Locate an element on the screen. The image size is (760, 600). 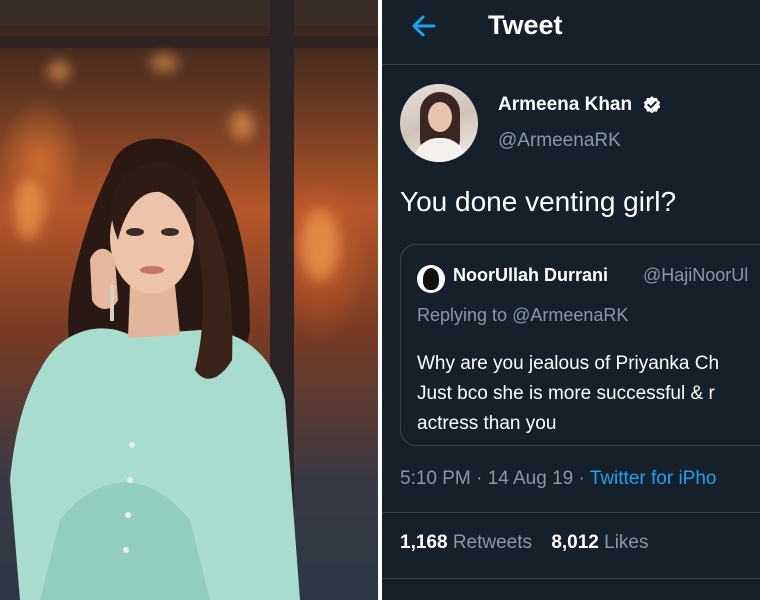
retweets-count: 1,168 is located at coordinates (424, 542).